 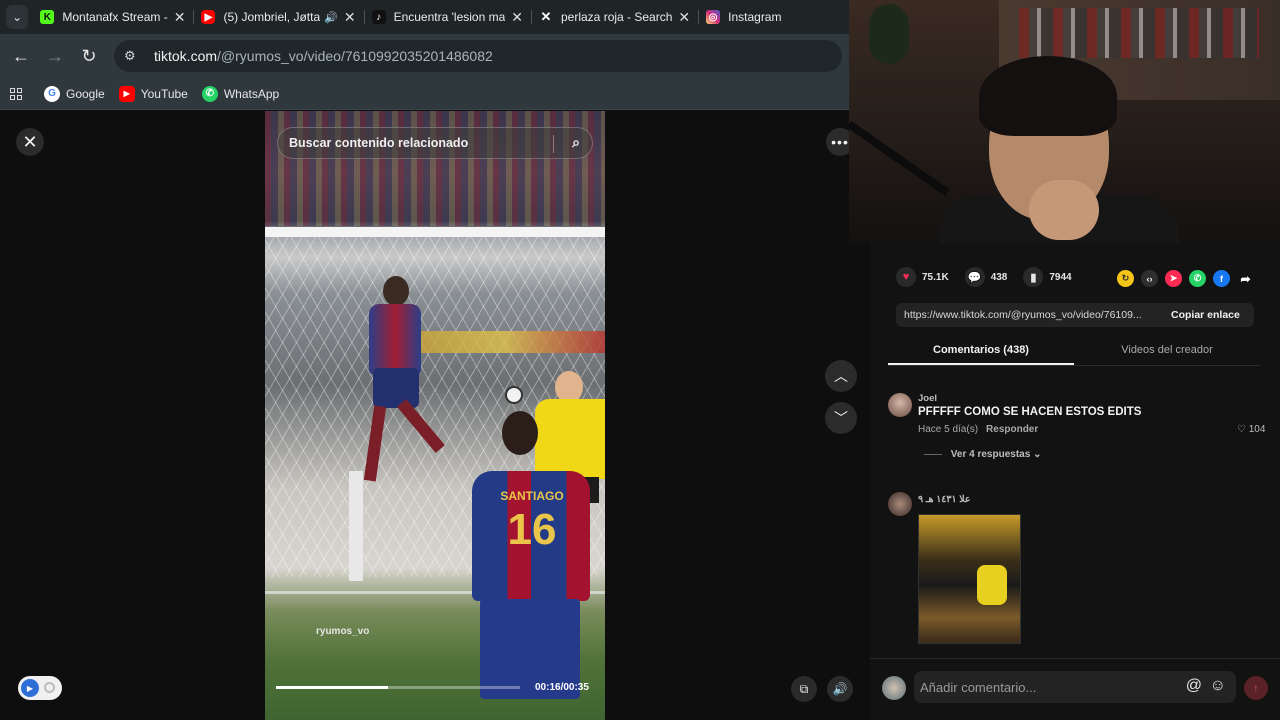 I want to click on view-replies-label: Ver 4 respuestas, so click(x=990, y=454).